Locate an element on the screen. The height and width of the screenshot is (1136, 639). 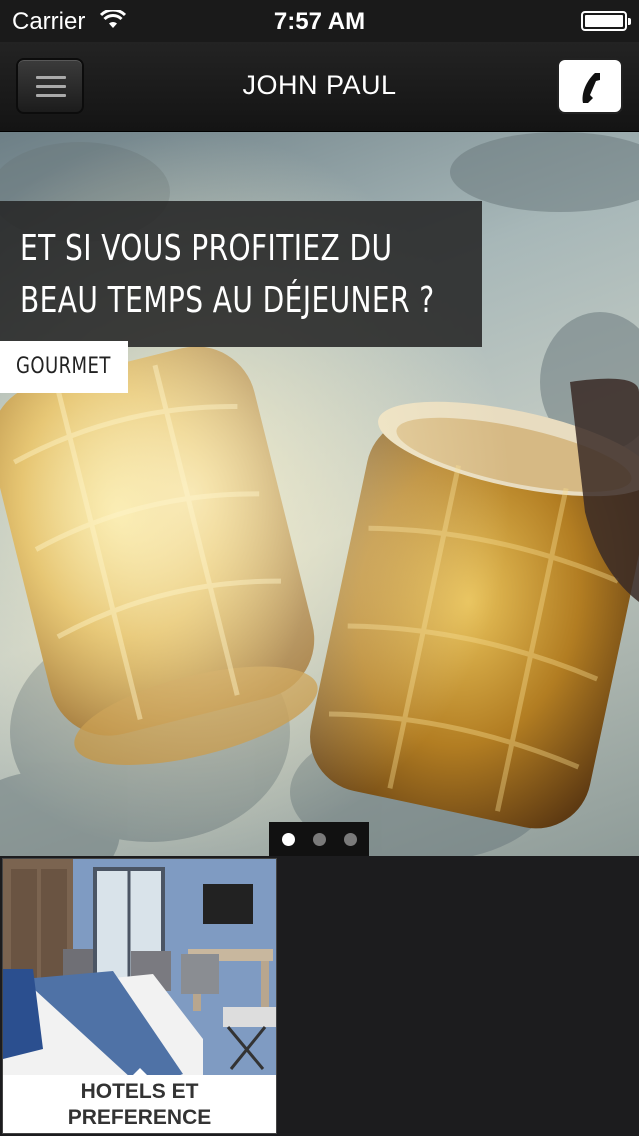
headline-line-2: BEAU TEMPS AU DÉJEUNER ? is located at coordinates (227, 300).